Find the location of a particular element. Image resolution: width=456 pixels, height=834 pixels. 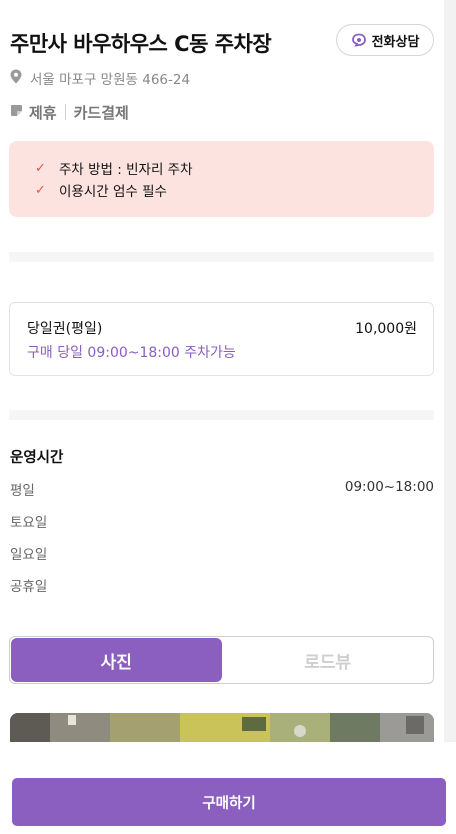

parking-photo is located at coordinates (222, 728).